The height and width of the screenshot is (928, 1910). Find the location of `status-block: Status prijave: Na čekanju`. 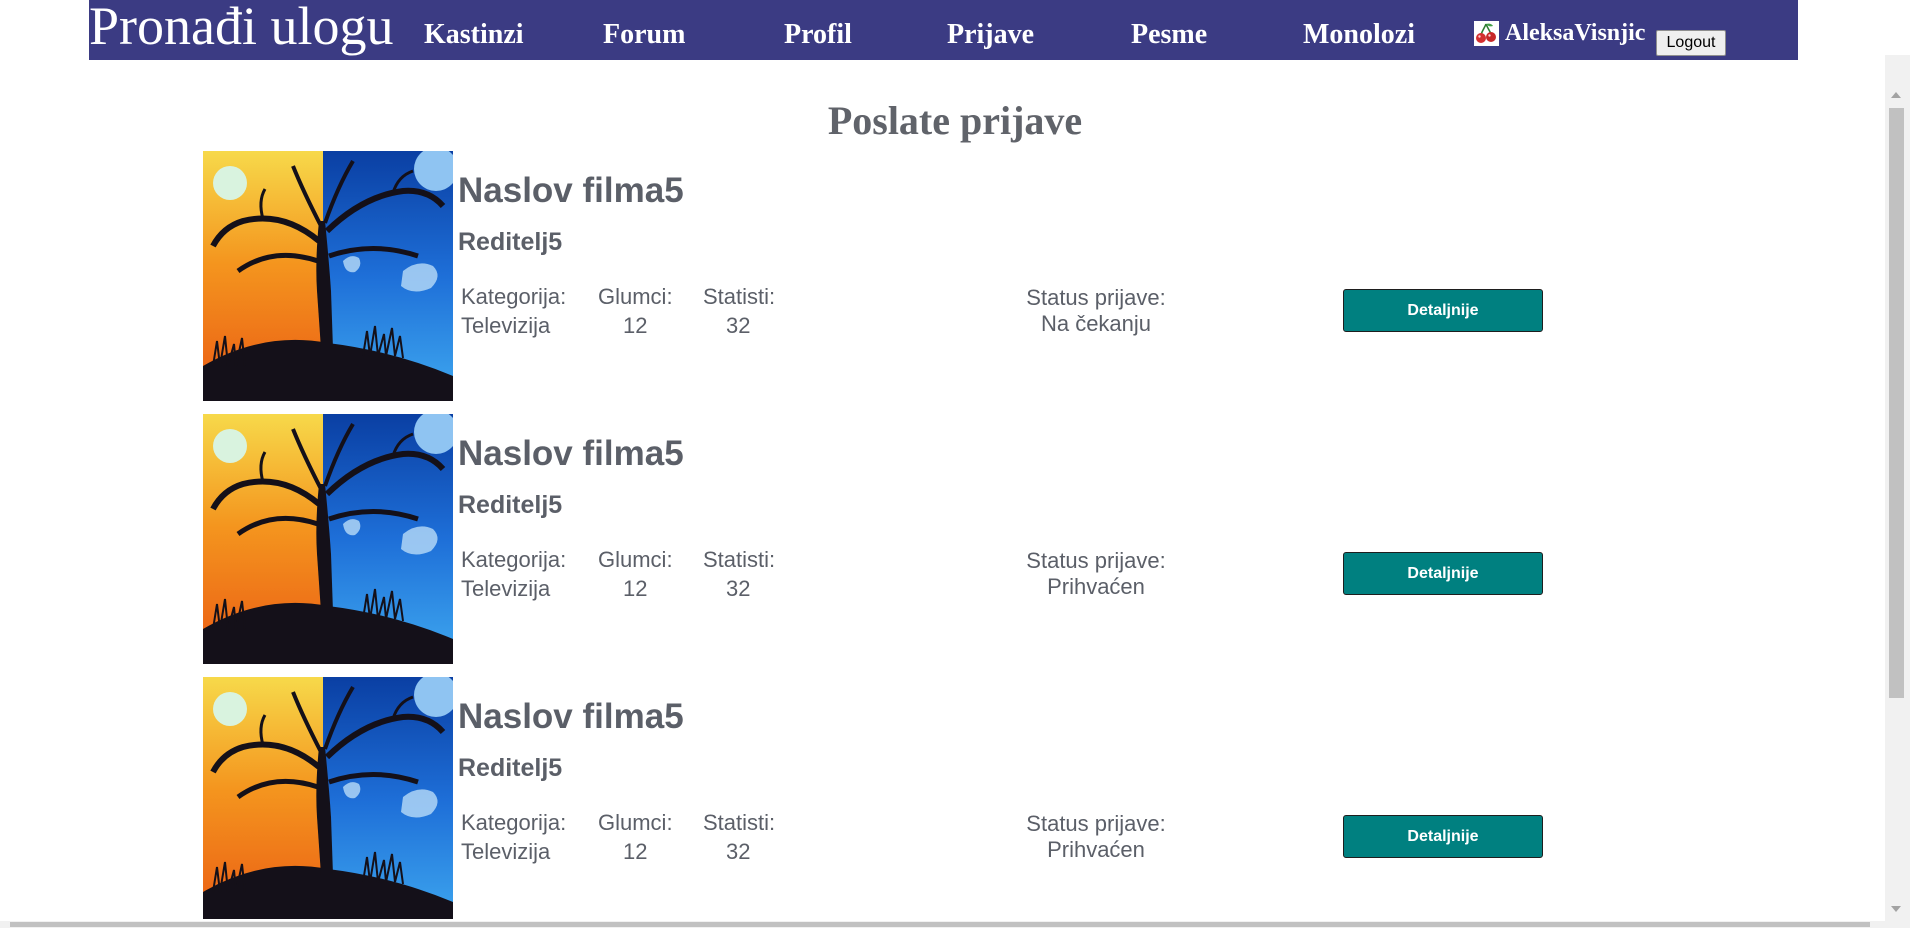

status-block: Status prijave: Na čekanju is located at coordinates (1096, 311).